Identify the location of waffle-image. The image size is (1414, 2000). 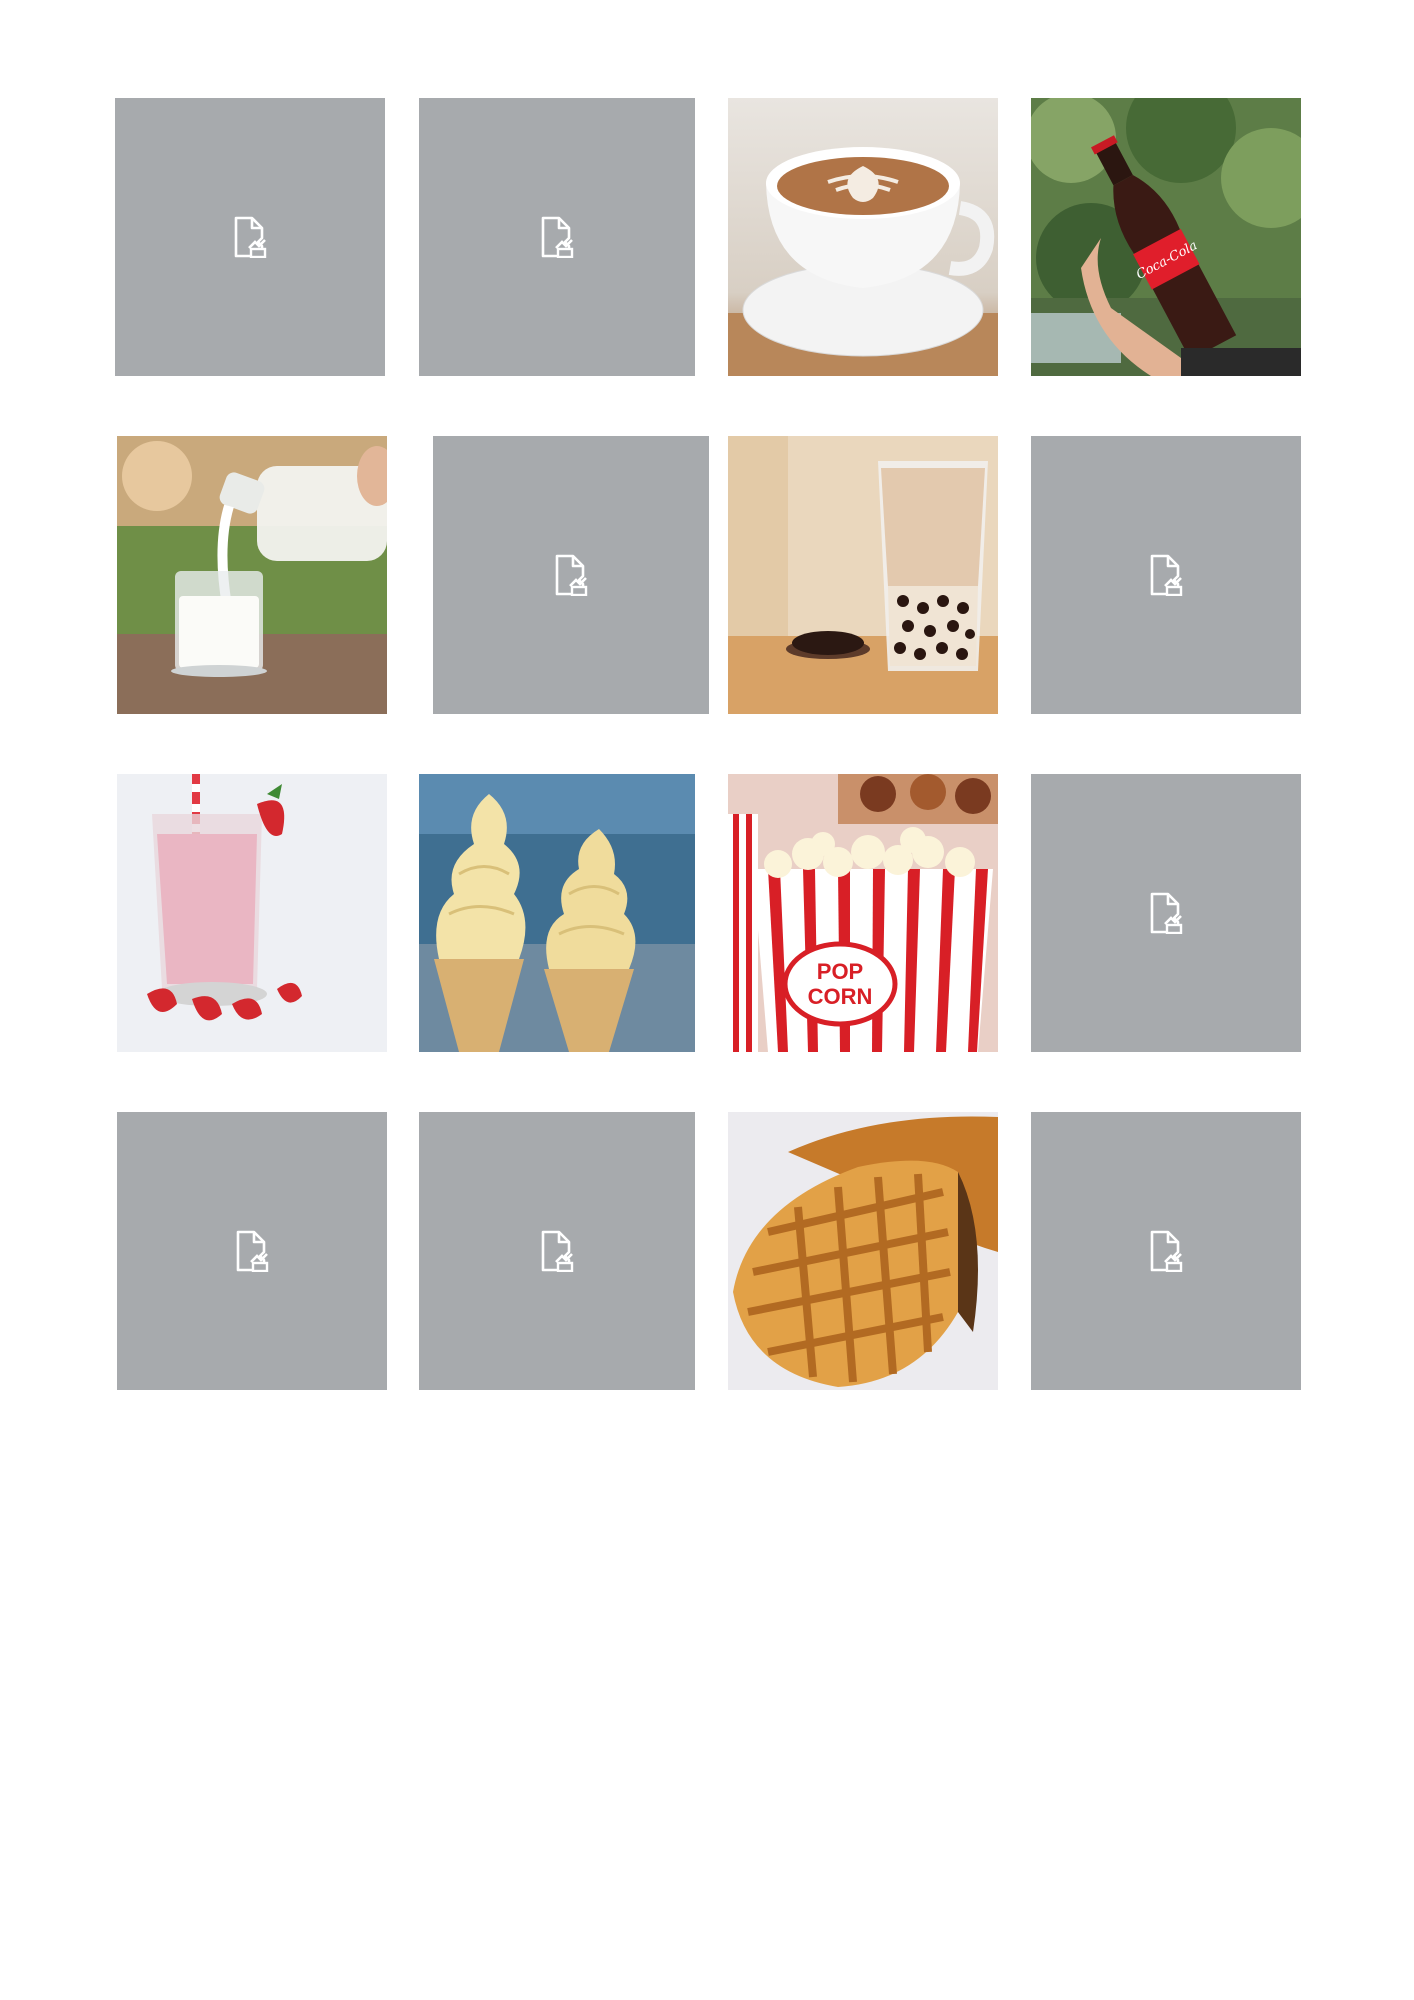
(863, 1251).